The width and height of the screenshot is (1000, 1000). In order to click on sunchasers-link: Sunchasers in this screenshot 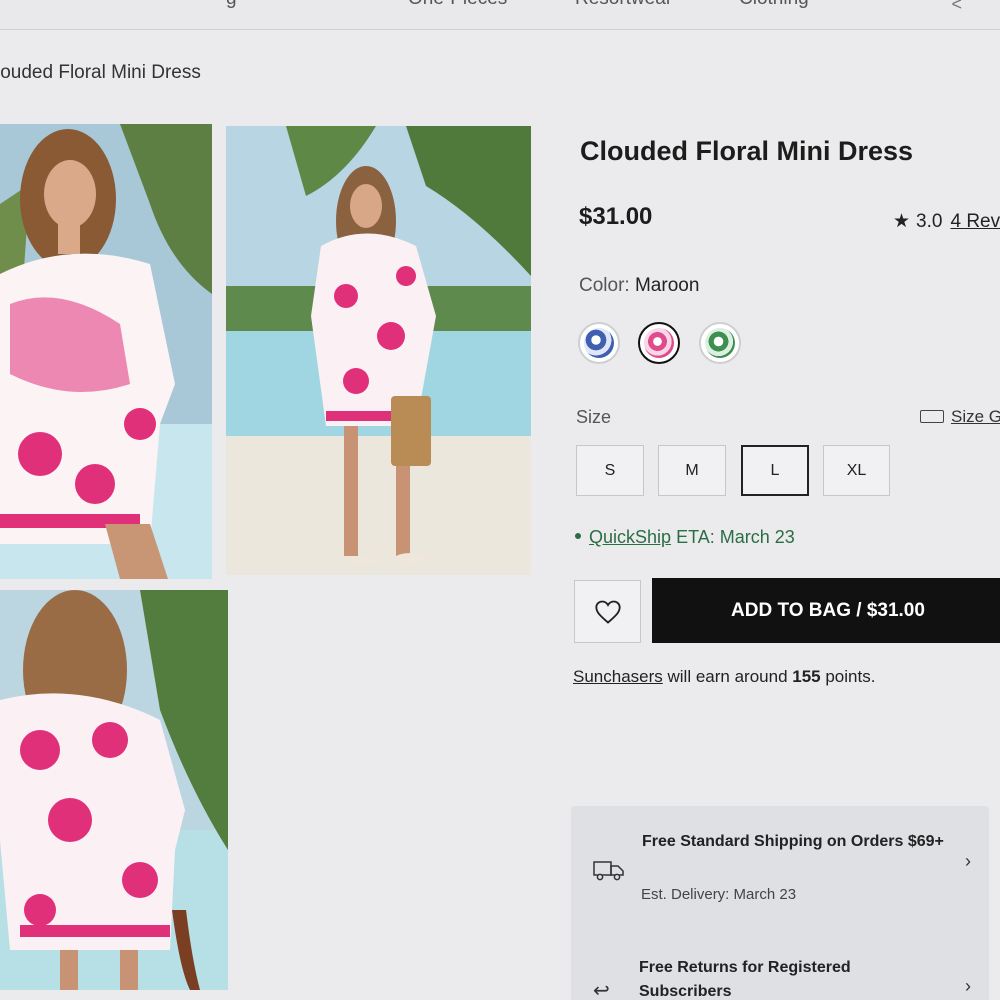, I will do `click(618, 676)`.